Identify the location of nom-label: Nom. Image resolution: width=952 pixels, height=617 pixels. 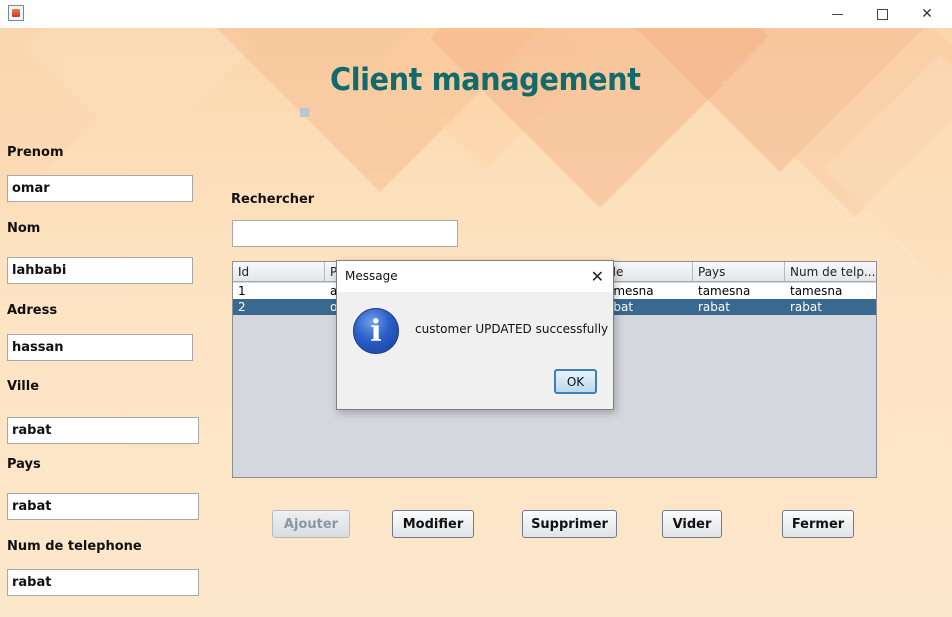
(24, 228).